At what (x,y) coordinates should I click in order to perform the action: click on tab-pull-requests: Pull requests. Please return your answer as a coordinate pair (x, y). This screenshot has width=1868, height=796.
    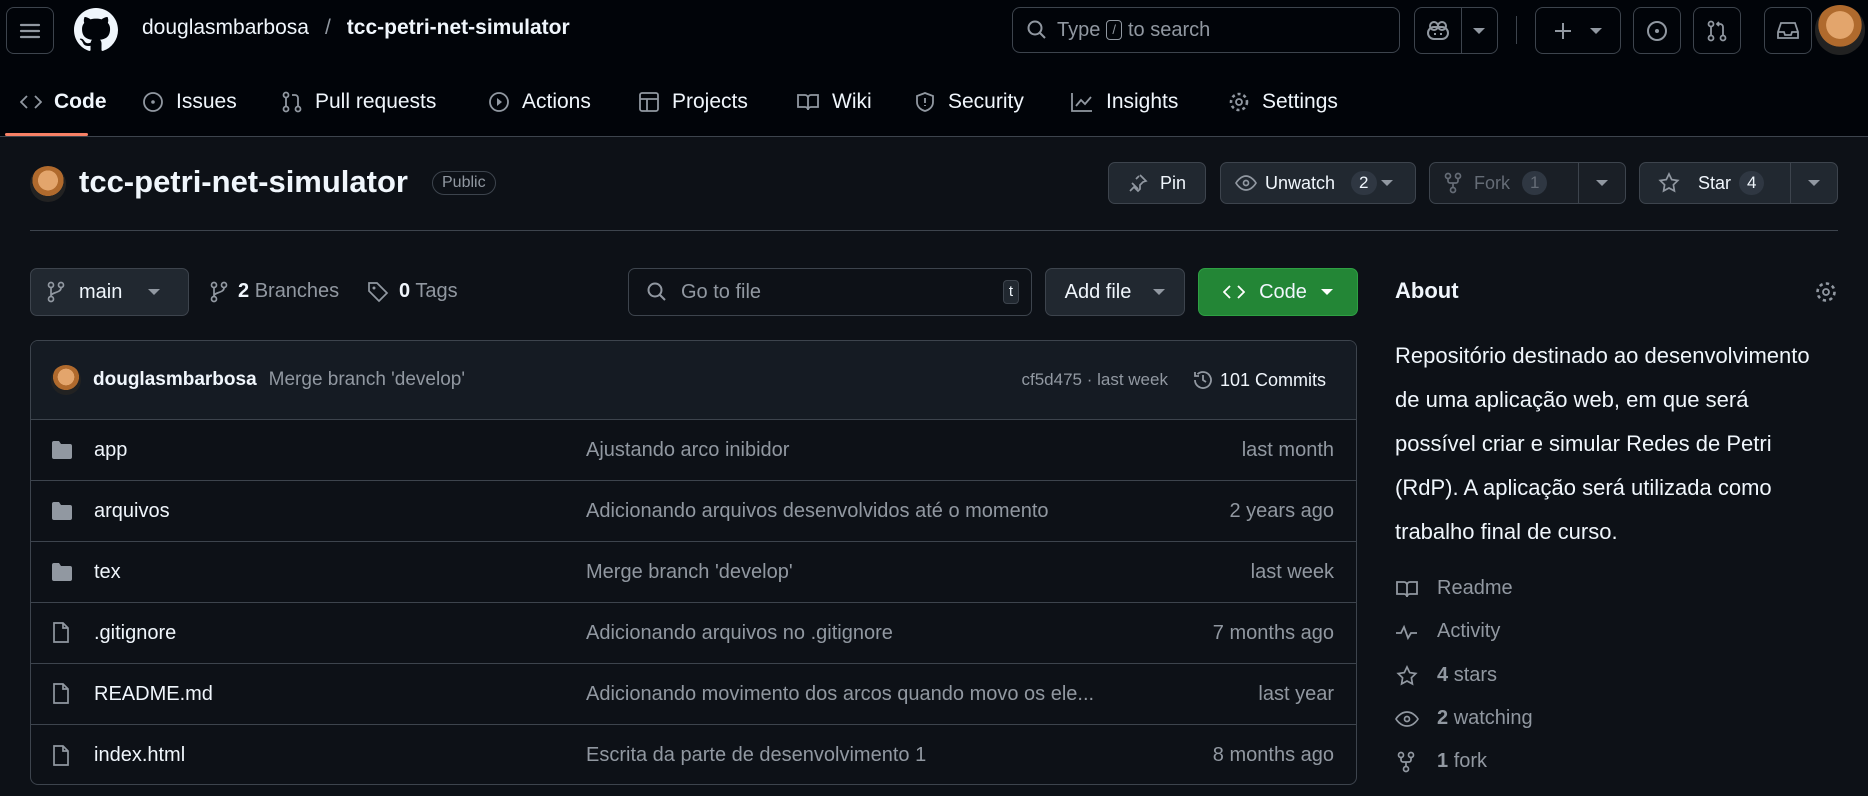
    Looking at the image, I should click on (358, 102).